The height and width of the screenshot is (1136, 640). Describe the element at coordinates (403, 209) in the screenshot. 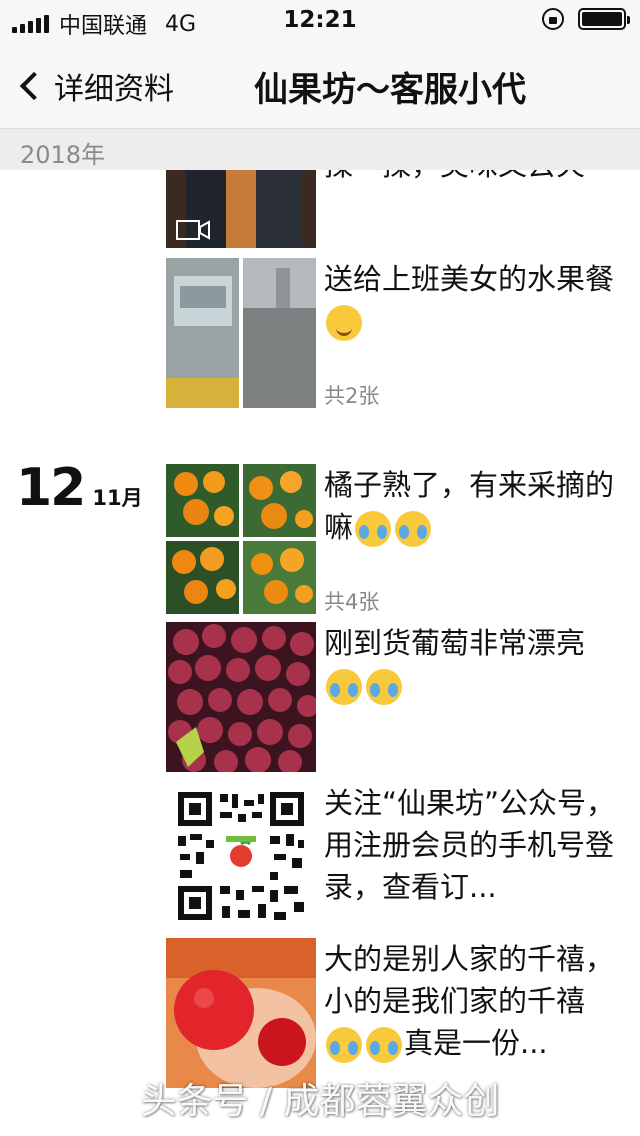

I see `post-item: 揉一揉，美味又去火` at that location.